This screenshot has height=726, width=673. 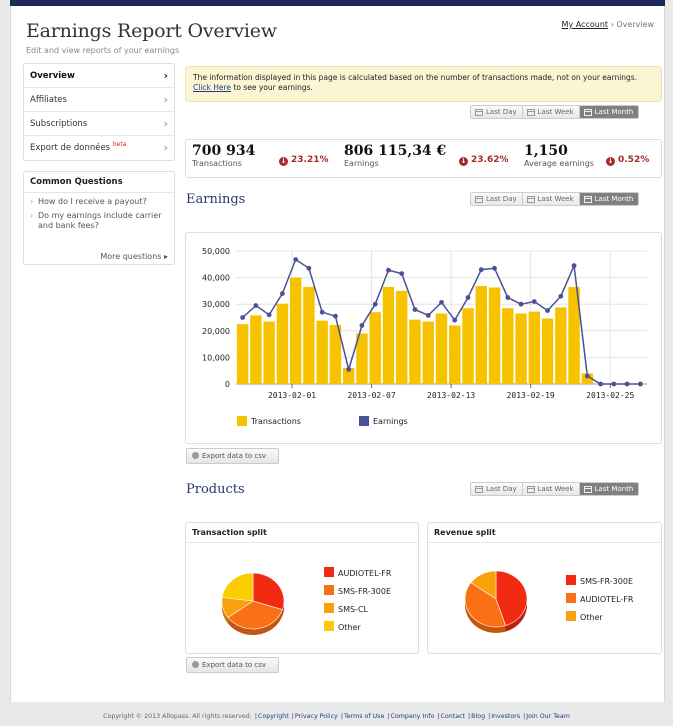 I want to click on faq-question-payout: › How do I receive a payout?, so click(x=99, y=202).